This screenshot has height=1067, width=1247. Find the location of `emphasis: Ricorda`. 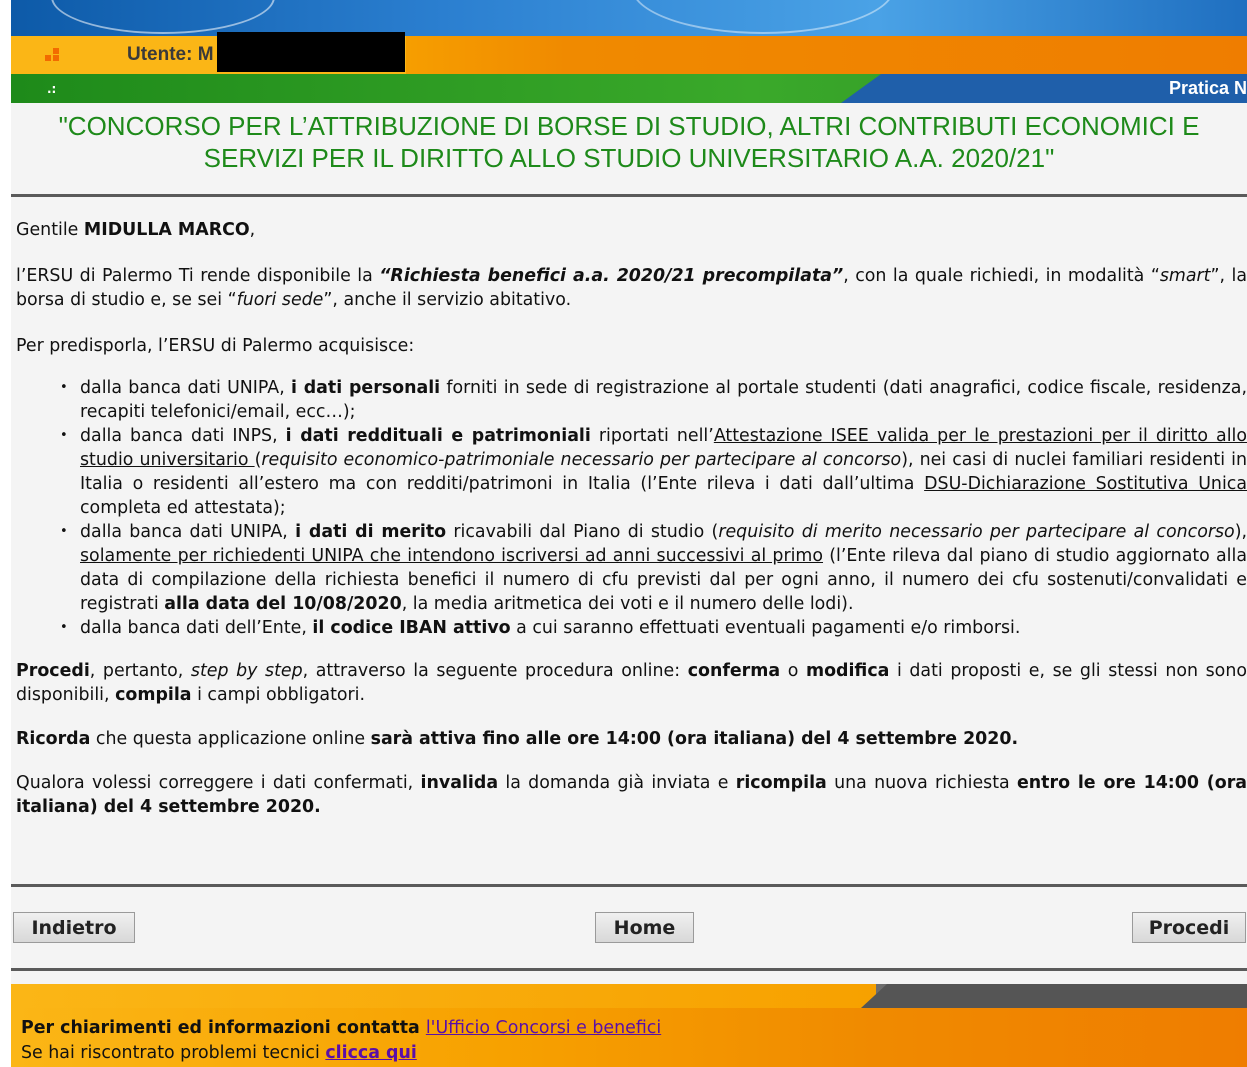

emphasis: Ricorda is located at coordinates (53, 739).